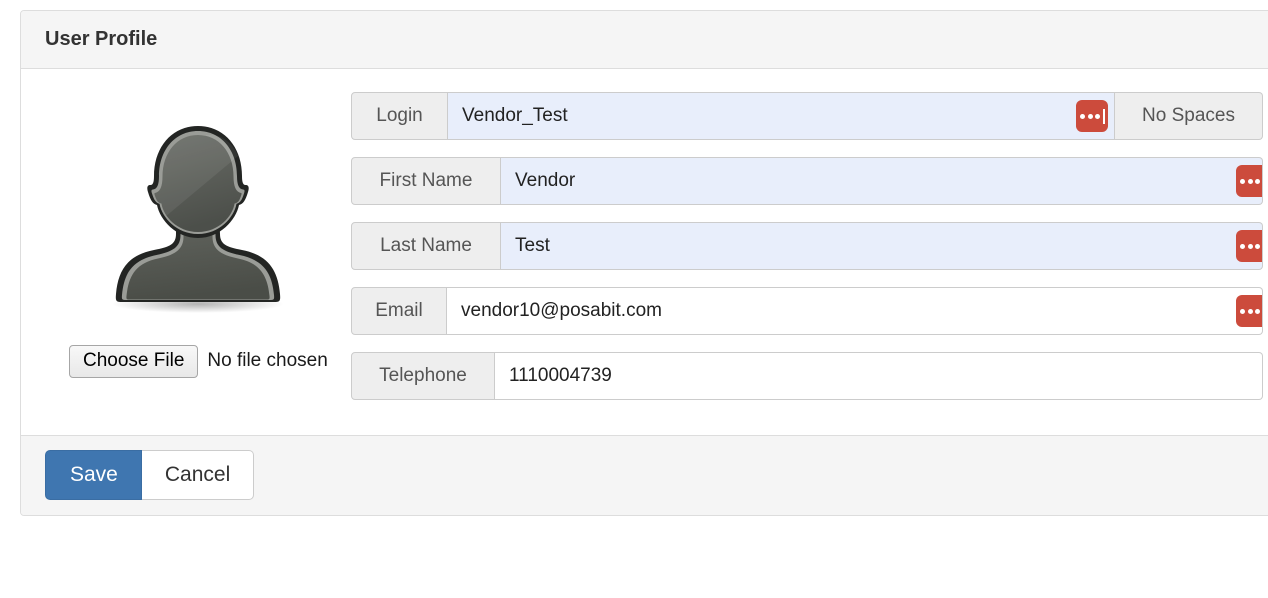  I want to click on field-label-telephone: Telephone, so click(423, 376).